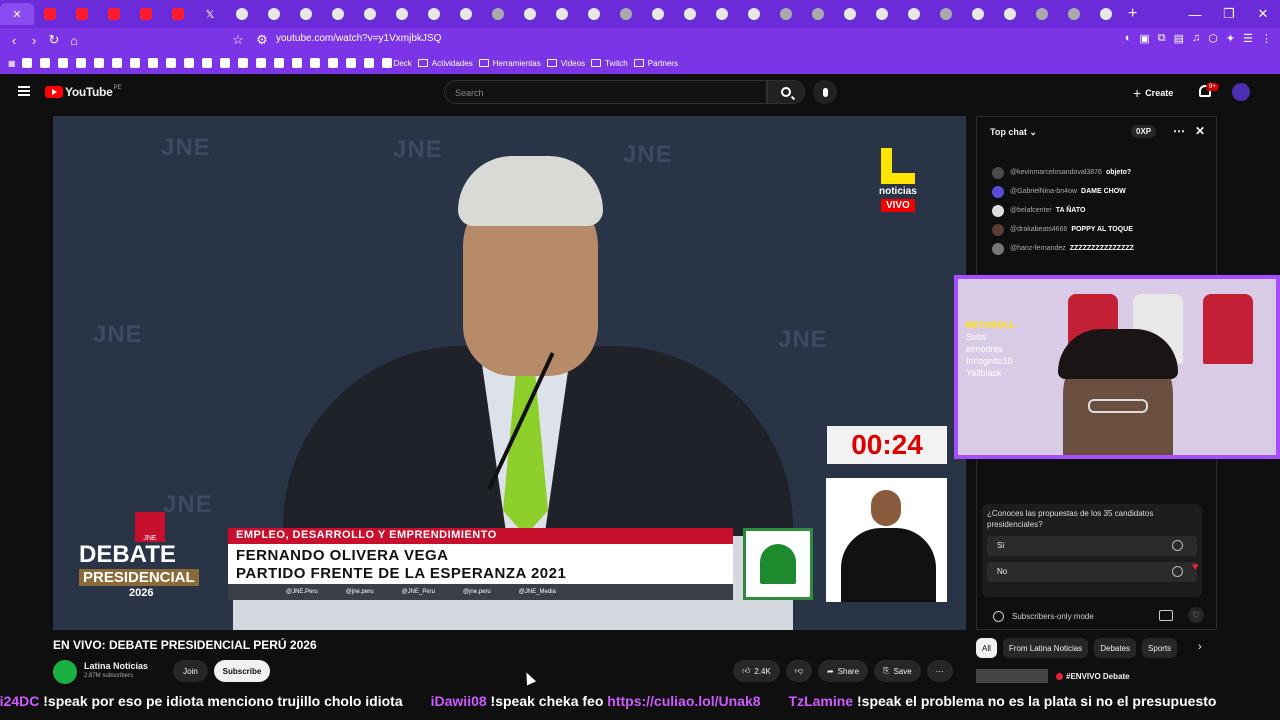 The height and width of the screenshot is (720, 1280). What do you see at coordinates (242, 671) in the screenshot?
I see `subscribe-button: Subscribe` at bounding box center [242, 671].